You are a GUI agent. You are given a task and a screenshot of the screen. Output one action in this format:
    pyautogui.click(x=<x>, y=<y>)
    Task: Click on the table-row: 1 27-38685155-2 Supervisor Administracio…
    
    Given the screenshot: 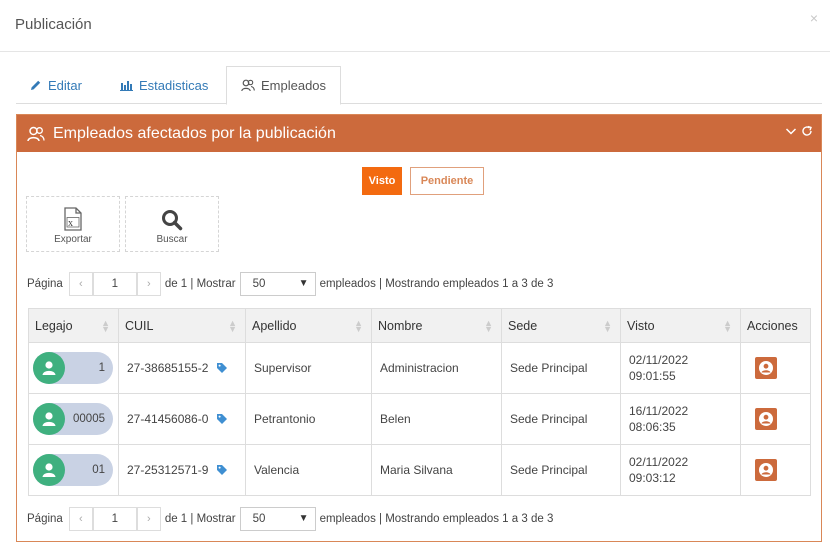 What is the action you would take?
    pyautogui.click(x=419, y=368)
    